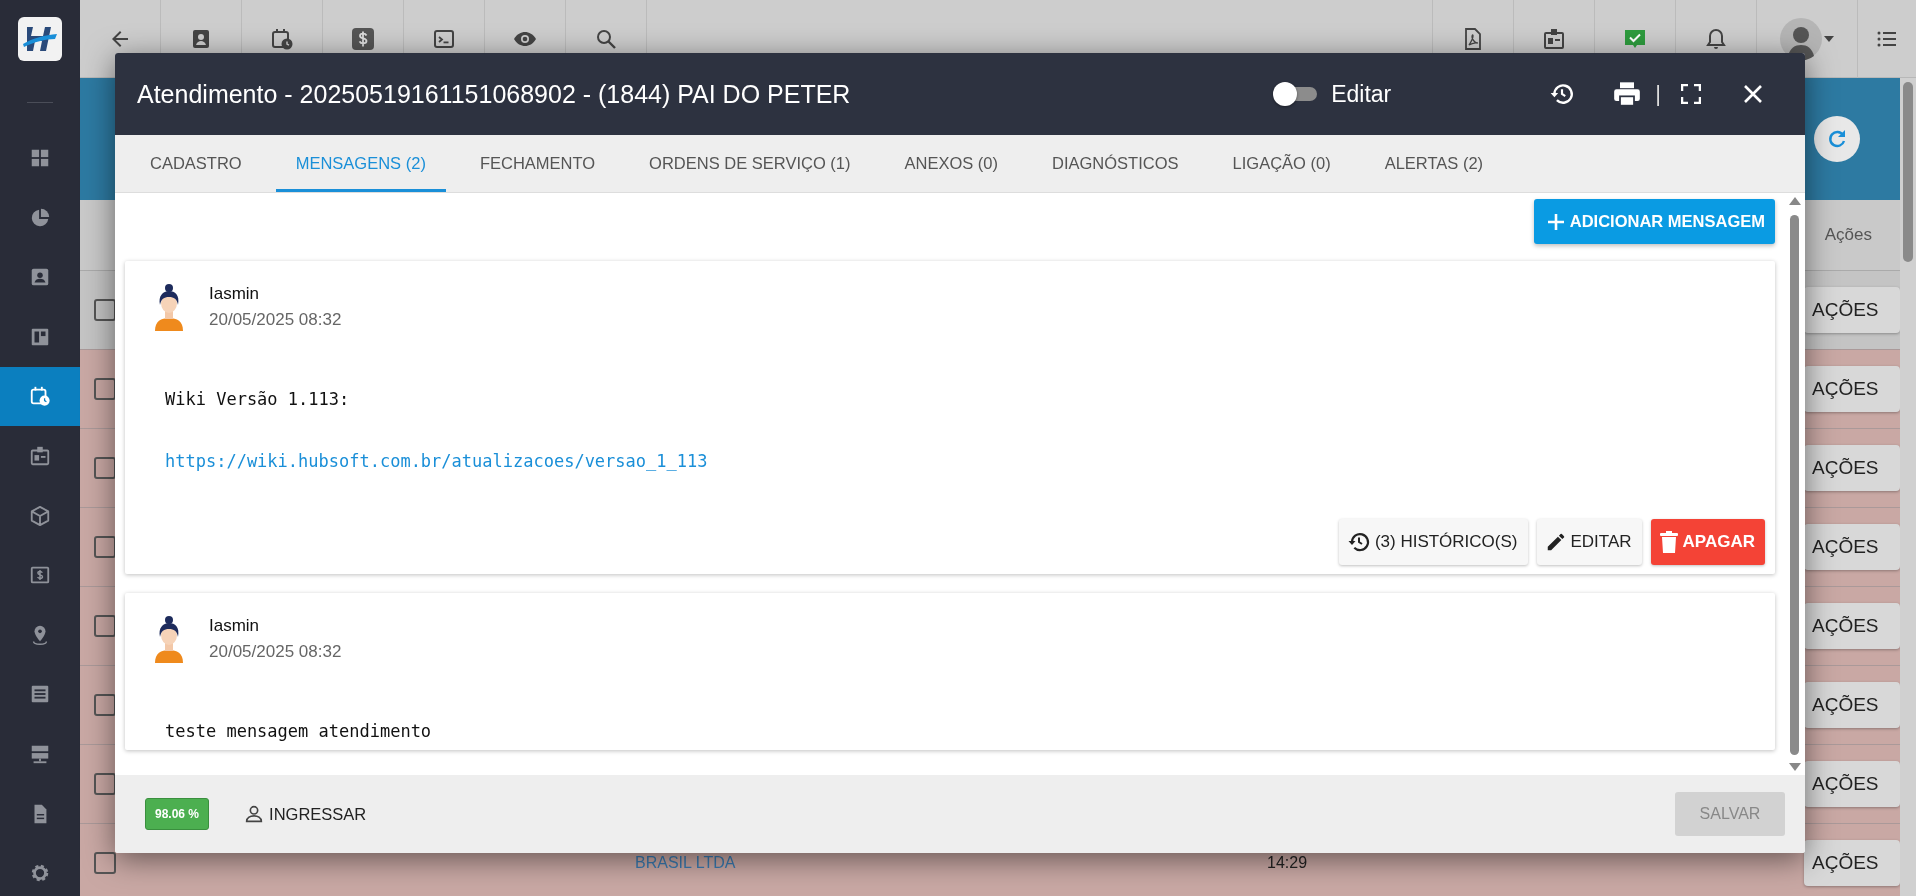  I want to click on close-button, so click(1753, 94).